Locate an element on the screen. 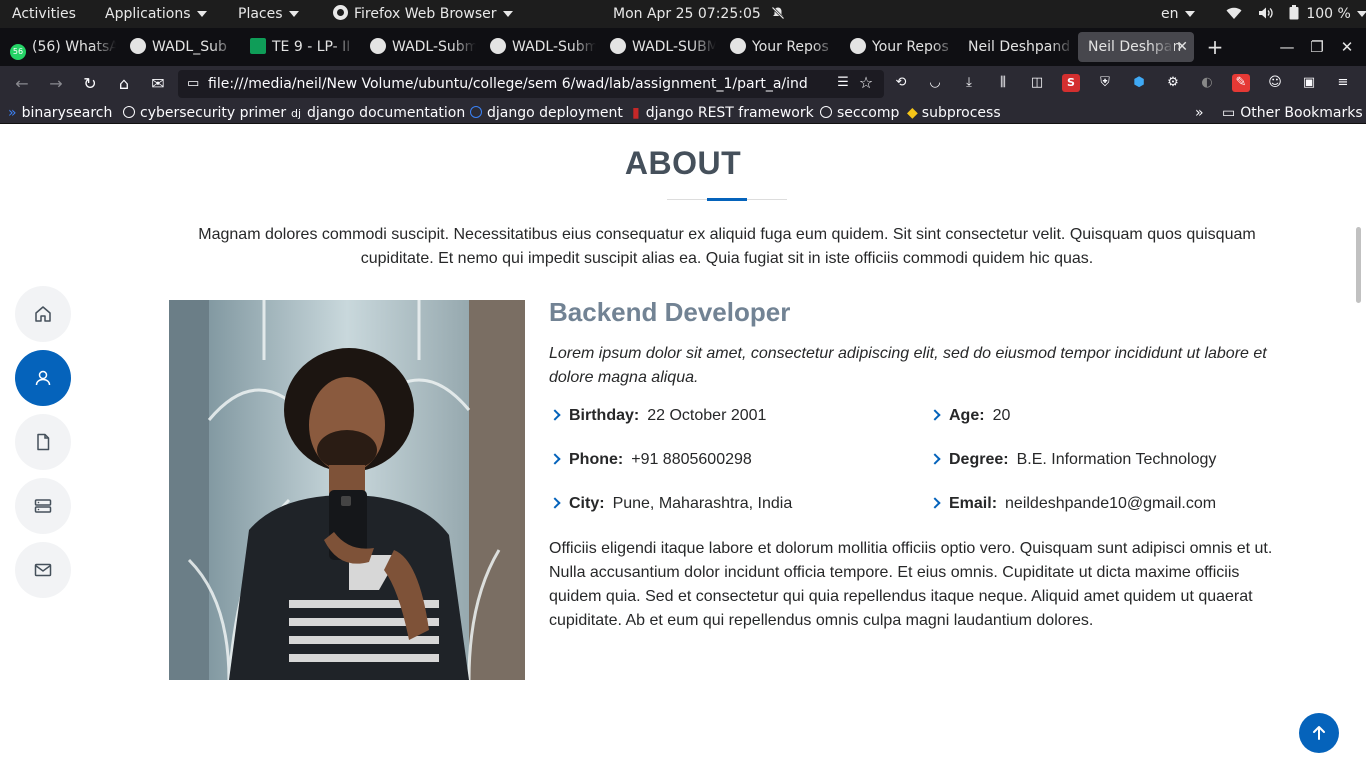 The image size is (1366, 768). pocket-icon: ◡ is located at coordinates (935, 83).